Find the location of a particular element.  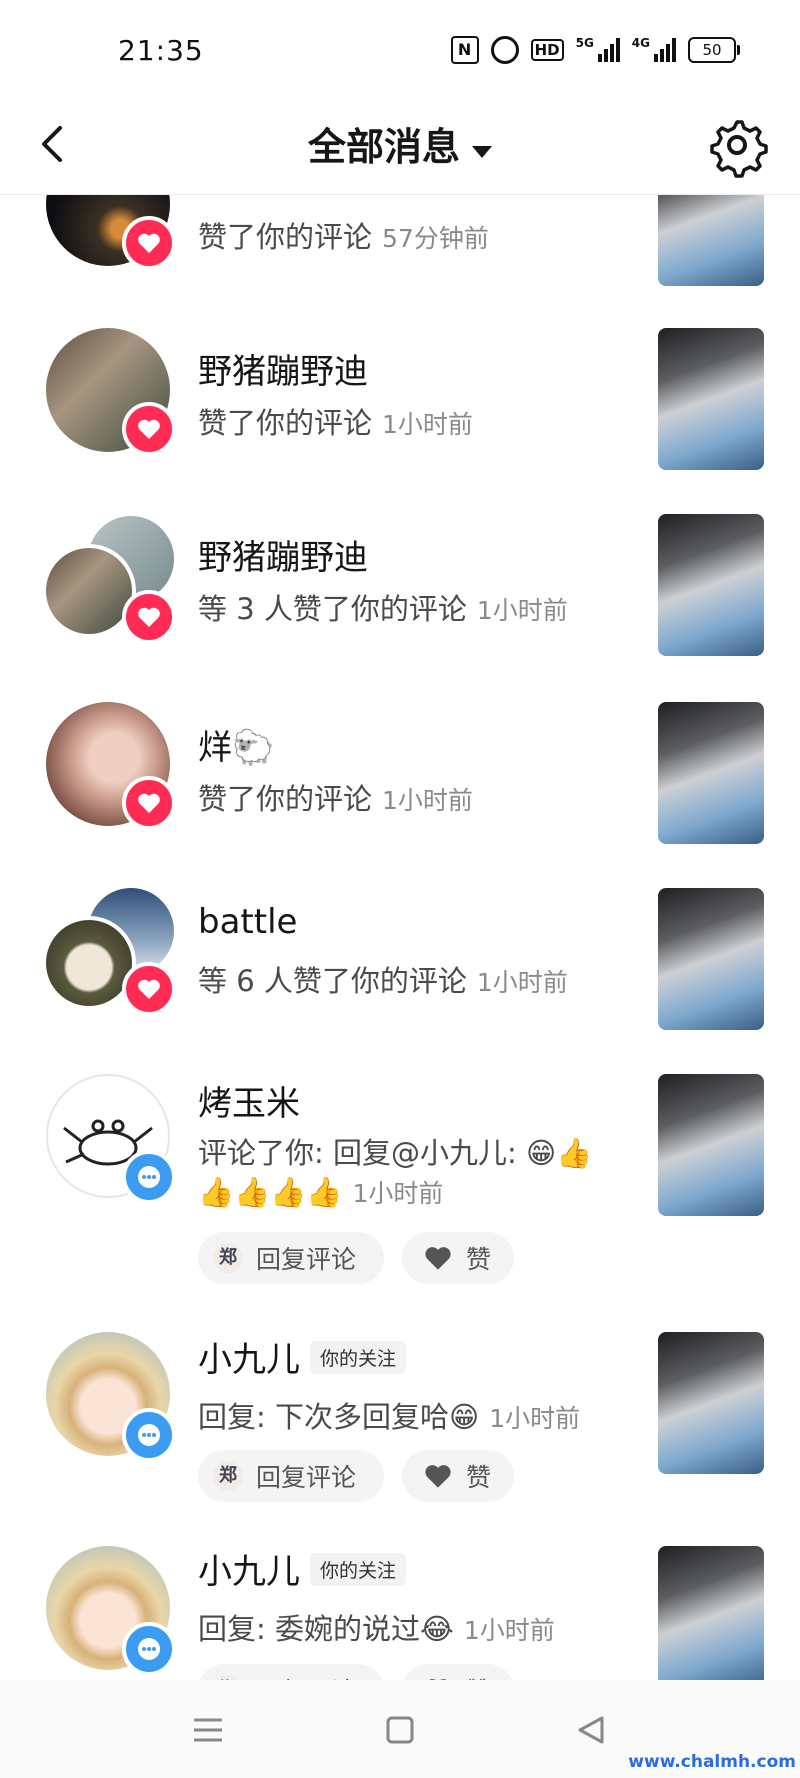

list-item: 野猪蹦野迪 等 3 人赞了你的评论 1小时前 is located at coordinates (400, 583).